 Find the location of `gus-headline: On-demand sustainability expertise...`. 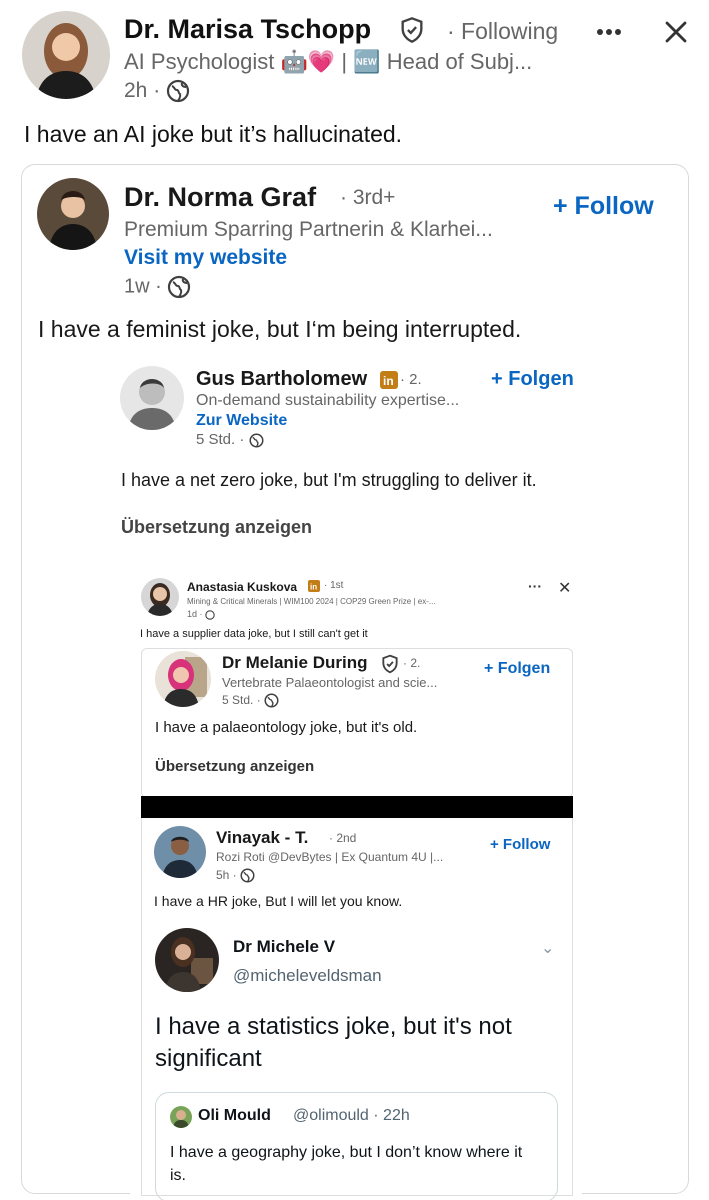

gus-headline: On-demand sustainability expertise... is located at coordinates (328, 400).